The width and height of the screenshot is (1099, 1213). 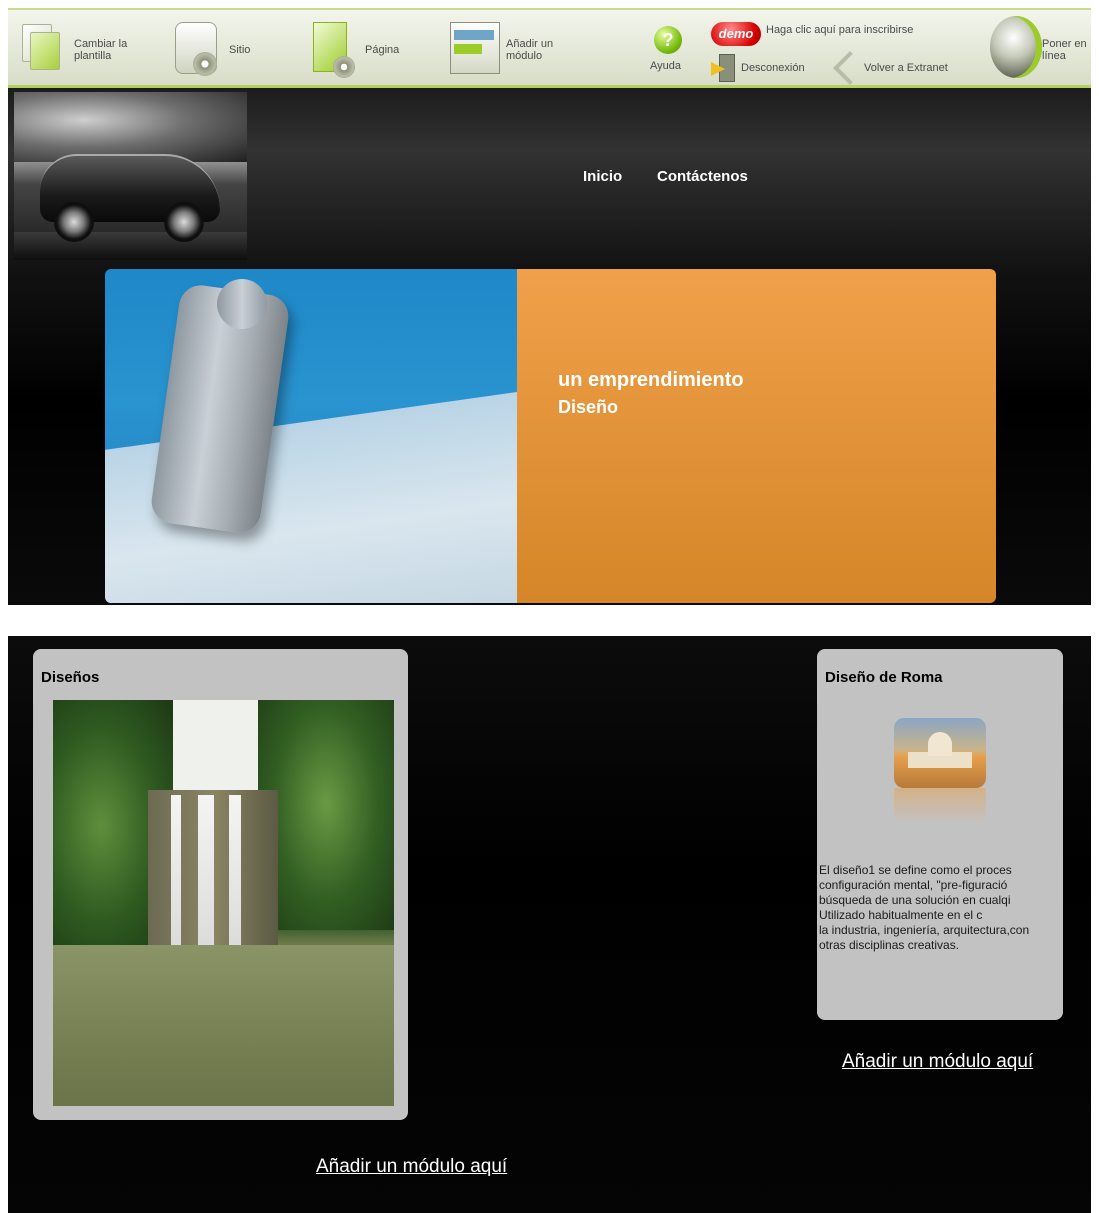 I want to click on demo-badge: demo, so click(x=736, y=34).